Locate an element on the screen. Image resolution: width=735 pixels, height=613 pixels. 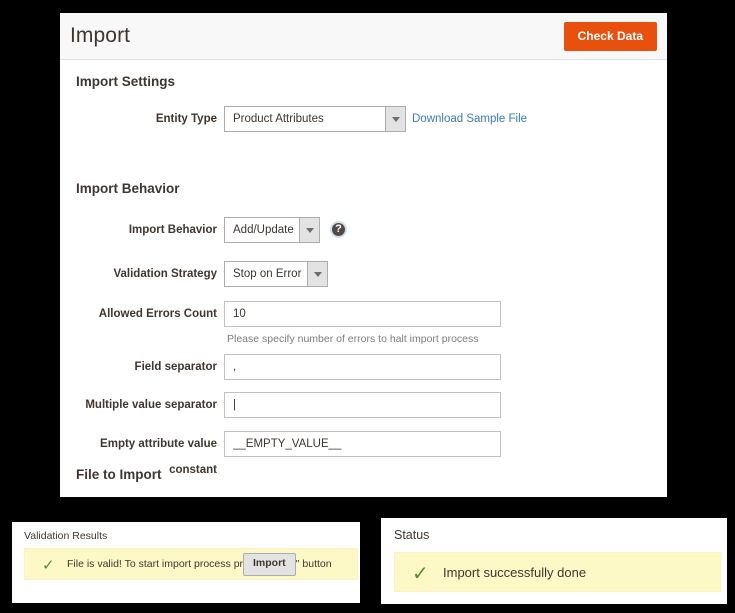
validation-strategy-select-wrapper: Stop on Error is located at coordinates (276, 274).